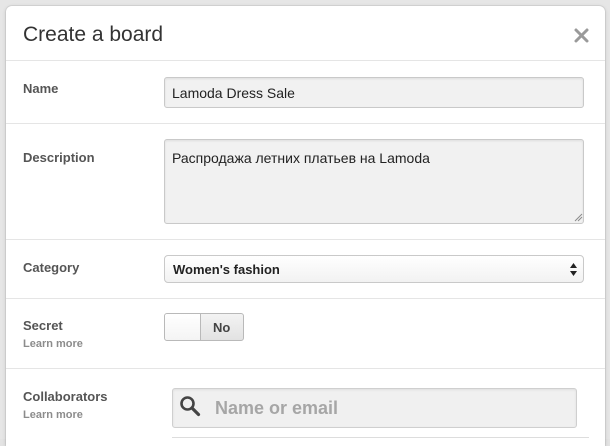 This screenshot has width=610, height=446. What do you see at coordinates (41, 88) in the screenshot?
I see `name-label: Name` at bounding box center [41, 88].